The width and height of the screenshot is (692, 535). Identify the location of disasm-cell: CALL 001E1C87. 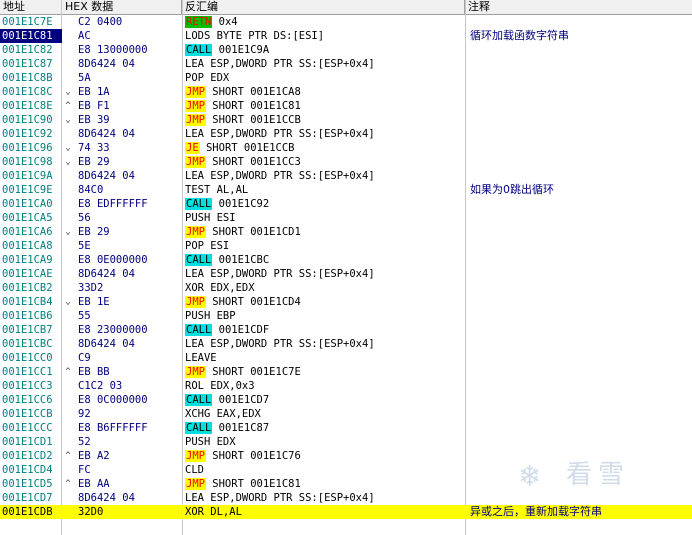
(325, 428).